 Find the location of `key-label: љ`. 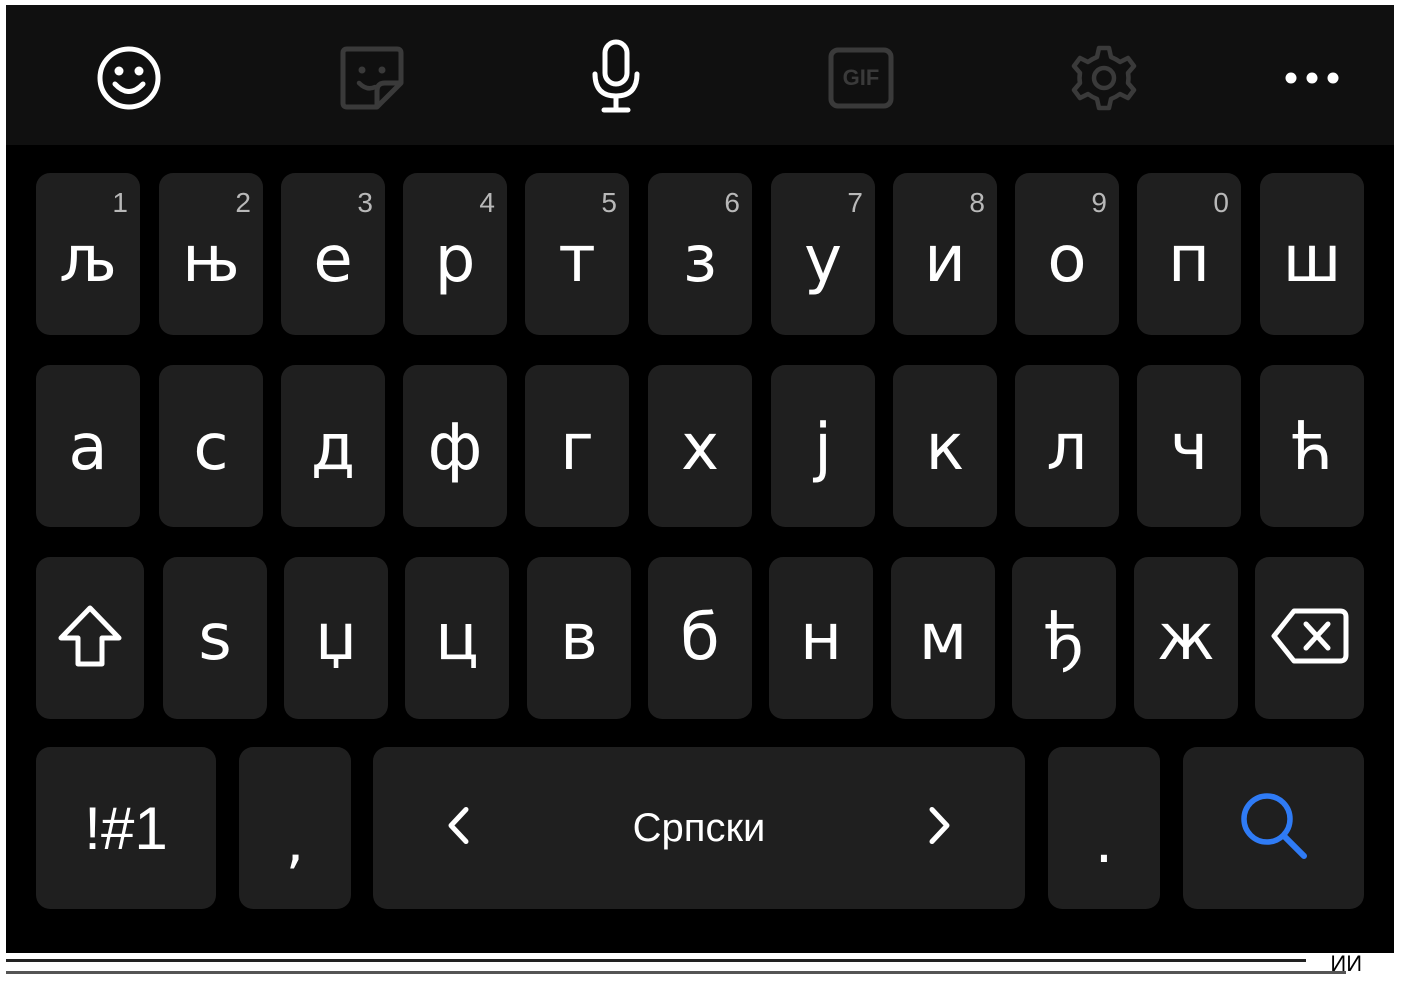

key-label: љ is located at coordinates (88, 260).